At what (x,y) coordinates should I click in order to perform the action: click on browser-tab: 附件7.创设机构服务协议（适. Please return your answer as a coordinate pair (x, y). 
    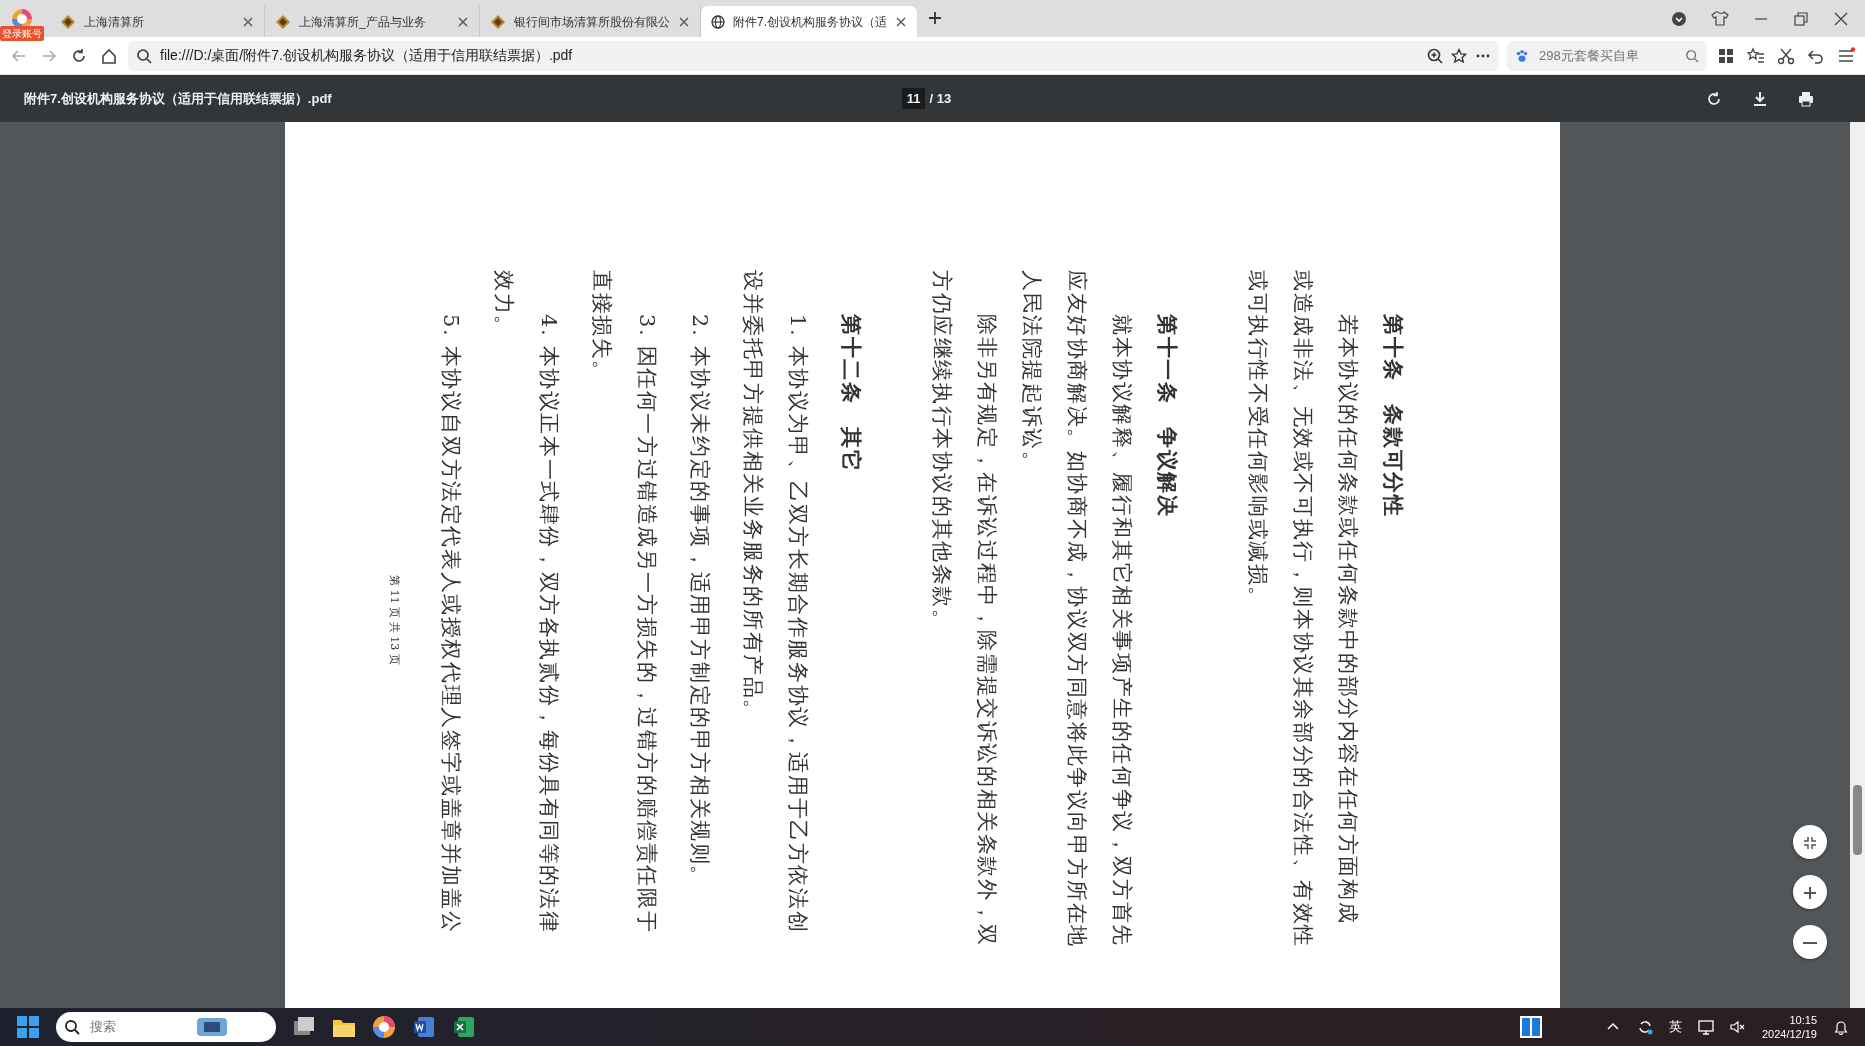
    Looking at the image, I should click on (809, 21).